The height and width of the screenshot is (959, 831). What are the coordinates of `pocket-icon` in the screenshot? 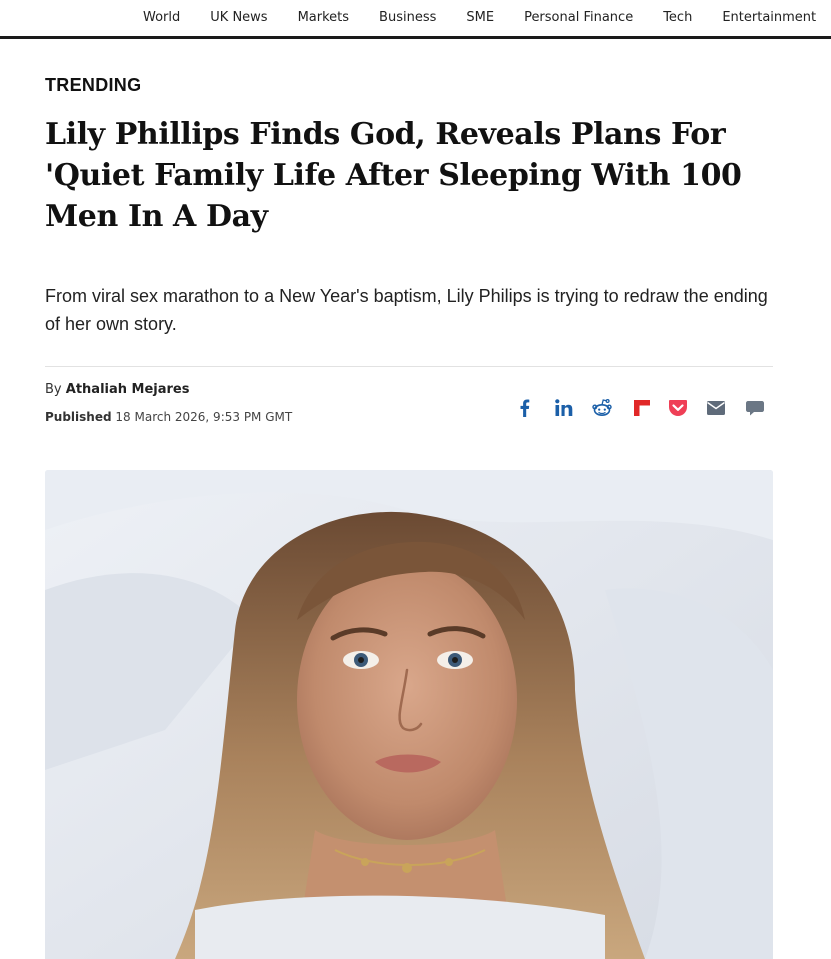 It's located at (678, 408).